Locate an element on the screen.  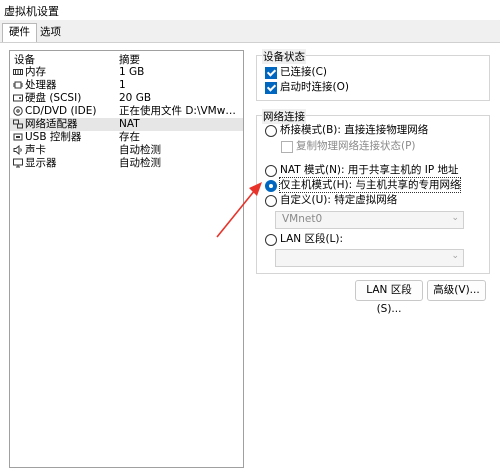
connected-label: 已连接(C) is located at coordinates (304, 72).